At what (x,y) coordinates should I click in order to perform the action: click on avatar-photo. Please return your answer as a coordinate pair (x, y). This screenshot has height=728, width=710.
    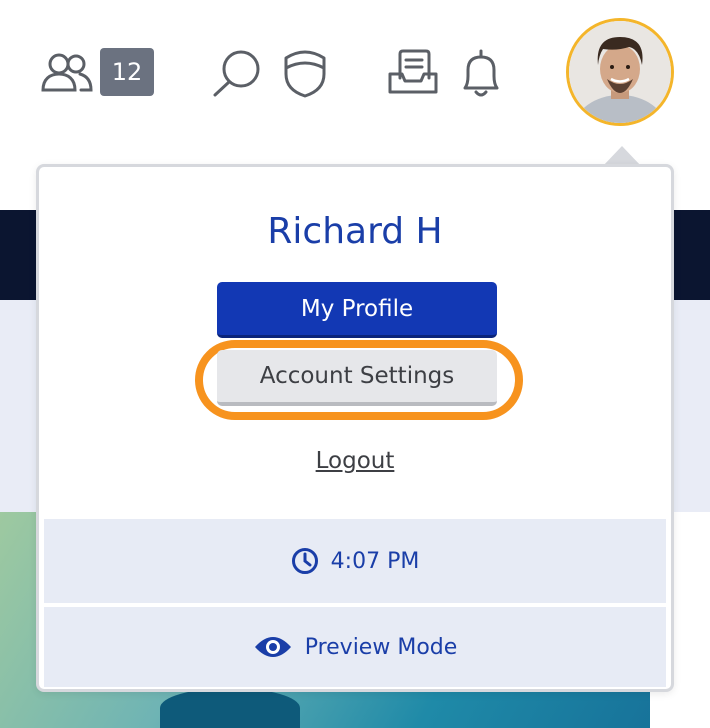
    Looking at the image, I should click on (620, 72).